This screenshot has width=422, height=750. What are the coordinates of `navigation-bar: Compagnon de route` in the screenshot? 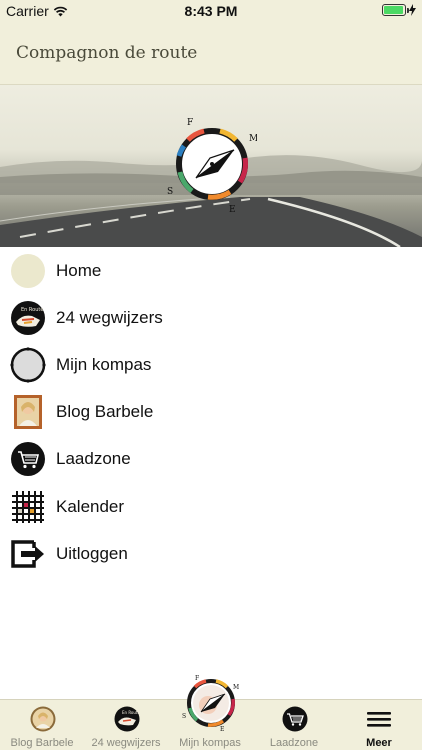 It's located at (211, 53).